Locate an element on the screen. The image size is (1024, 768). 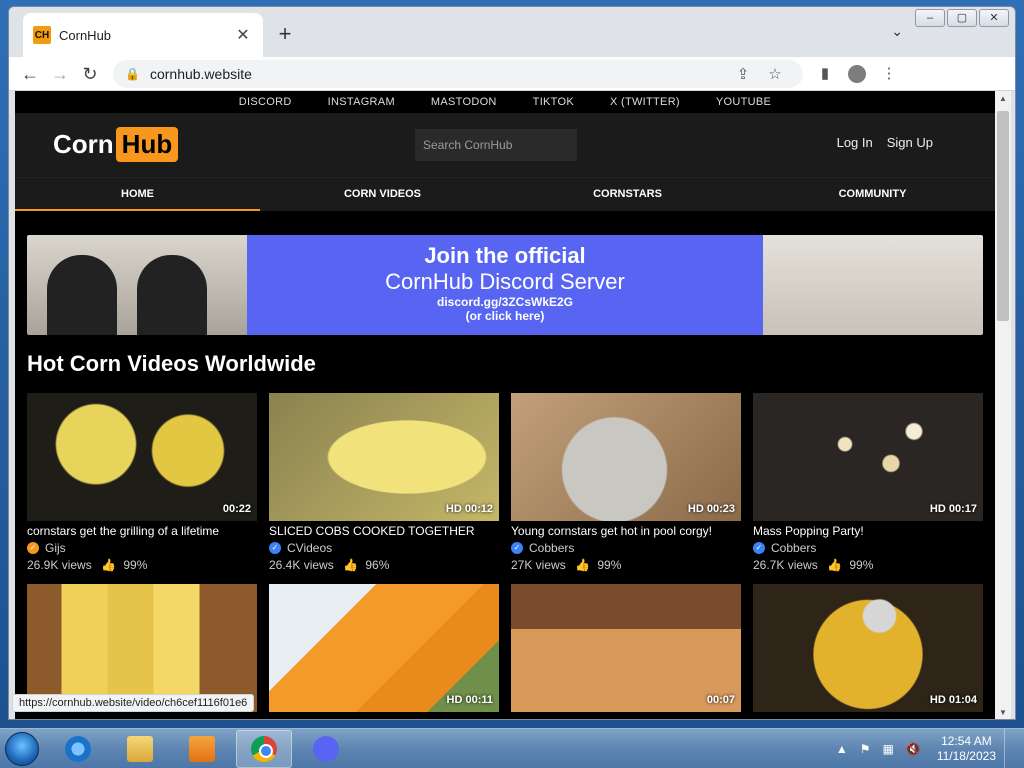
video-stats: 26.7K views 👍 99% is located at coordinates (868, 565).